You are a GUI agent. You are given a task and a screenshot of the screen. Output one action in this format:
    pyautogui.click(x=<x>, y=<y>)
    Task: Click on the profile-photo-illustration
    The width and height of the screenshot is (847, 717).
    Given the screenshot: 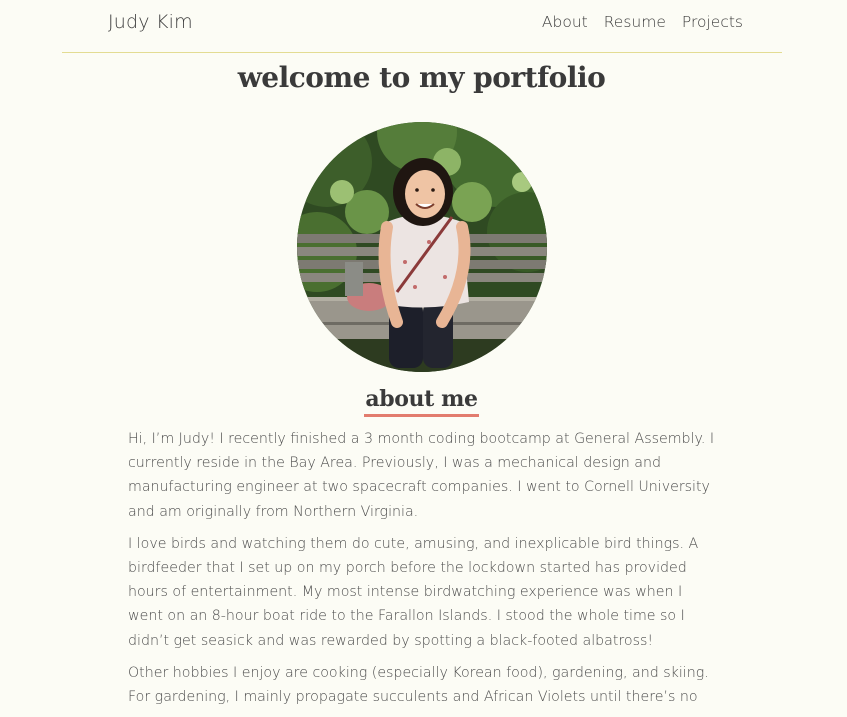 What is the action you would take?
    pyautogui.click(x=422, y=247)
    